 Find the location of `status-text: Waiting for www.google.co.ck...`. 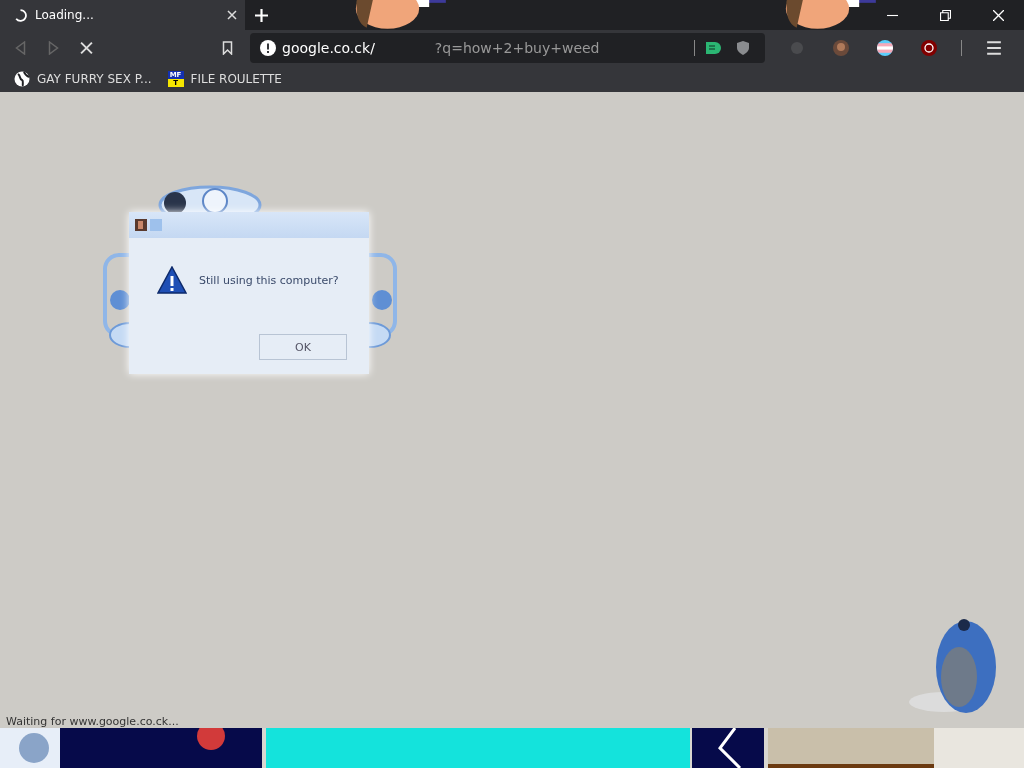

status-text: Waiting for www.google.co.ck... is located at coordinates (92, 721).